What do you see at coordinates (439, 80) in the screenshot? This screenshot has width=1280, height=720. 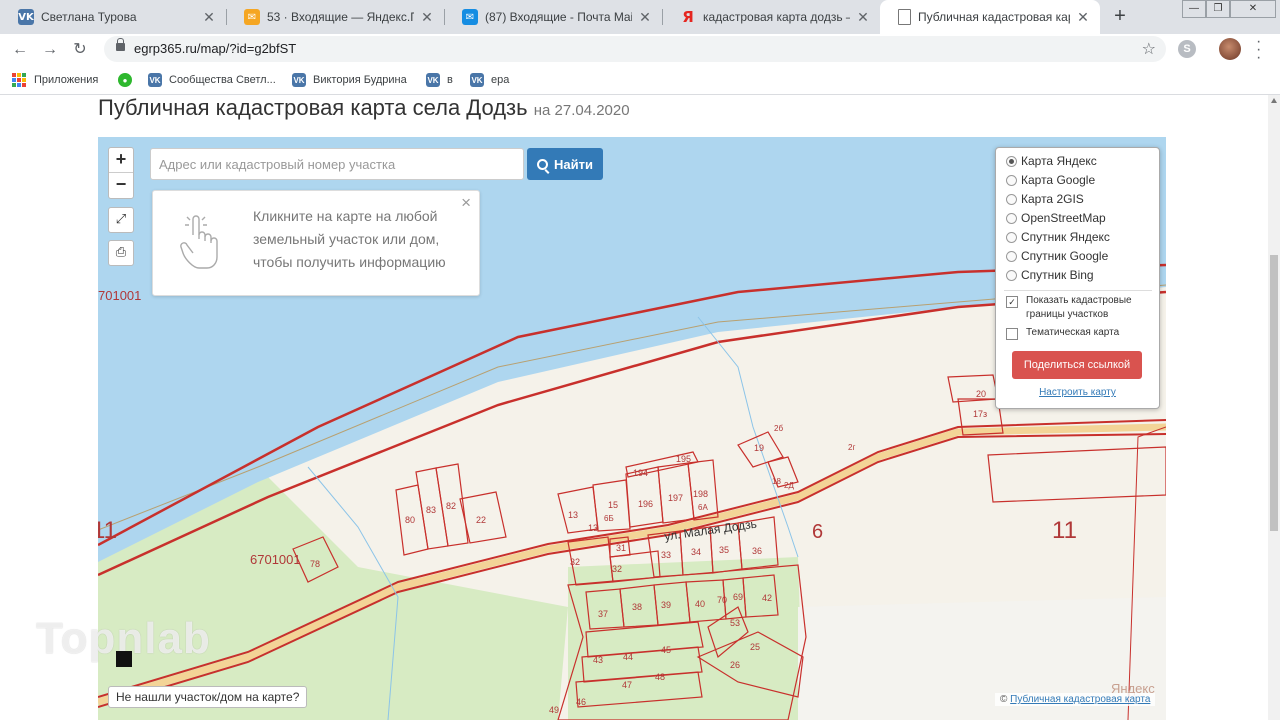 I see `bookmark-v: VK в` at bounding box center [439, 80].